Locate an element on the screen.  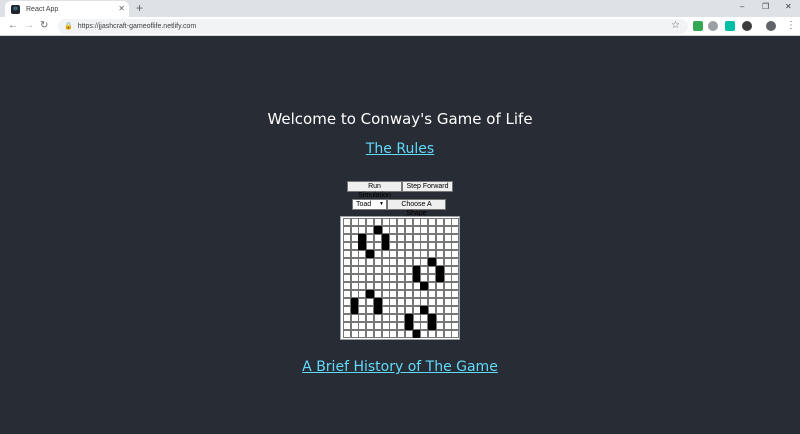
bookmark-star-icon: ☆ is located at coordinates (675, 26).